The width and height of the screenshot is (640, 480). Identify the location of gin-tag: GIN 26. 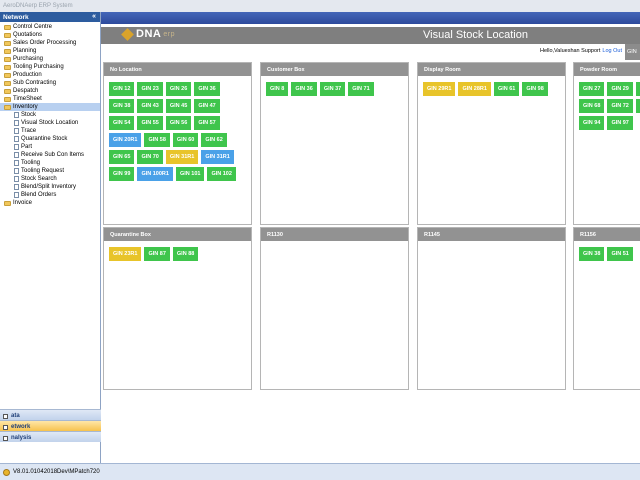
(178, 89).